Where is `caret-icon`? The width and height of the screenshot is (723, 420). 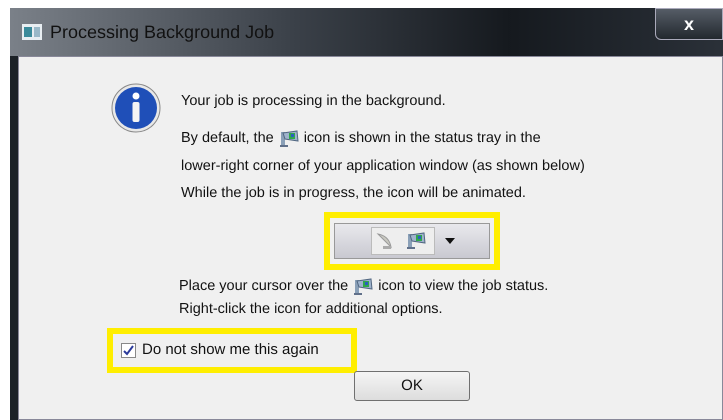
caret-icon is located at coordinates (450, 241).